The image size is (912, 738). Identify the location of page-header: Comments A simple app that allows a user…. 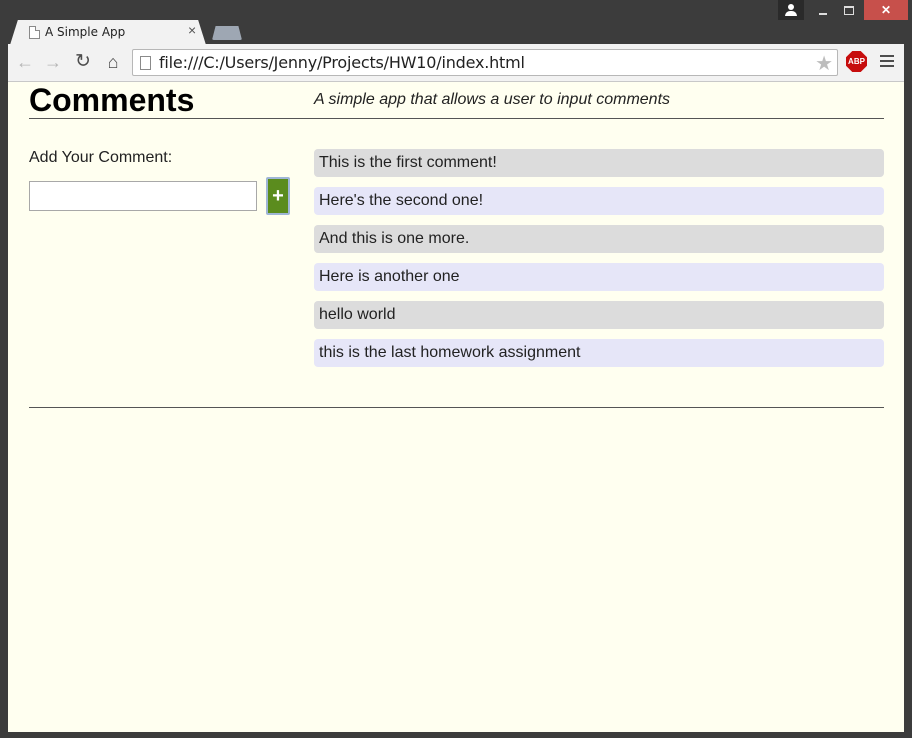
(456, 100).